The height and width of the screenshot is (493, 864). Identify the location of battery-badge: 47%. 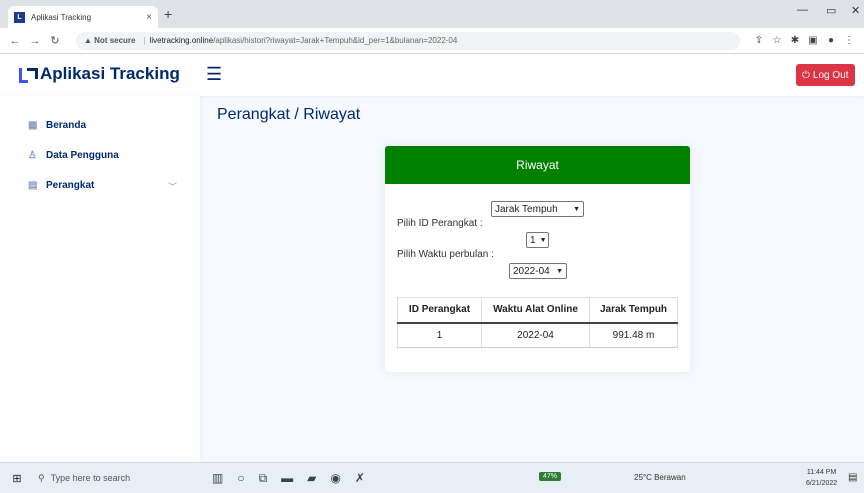
(550, 476).